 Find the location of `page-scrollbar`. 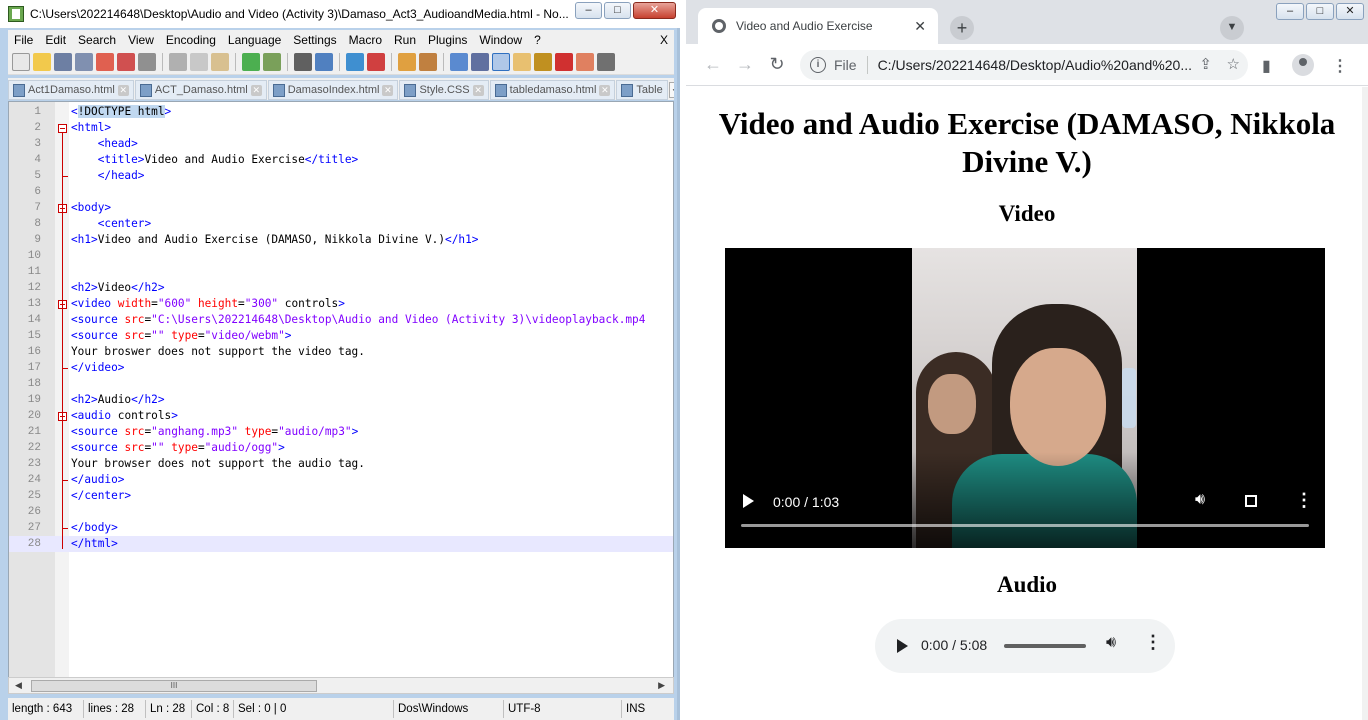

page-scrollbar is located at coordinates (1365, 403).